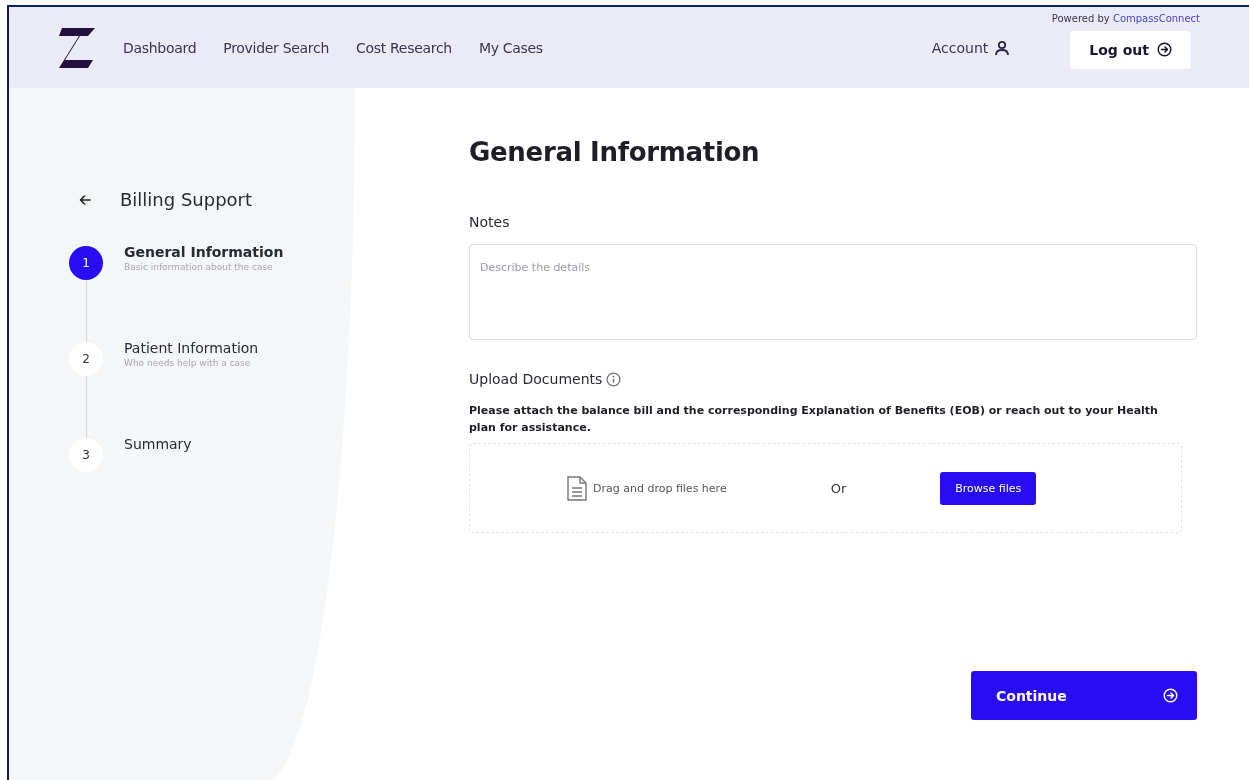 The height and width of the screenshot is (780, 1249). What do you see at coordinates (1130, 49) in the screenshot?
I see `logout-button: Log out` at bounding box center [1130, 49].